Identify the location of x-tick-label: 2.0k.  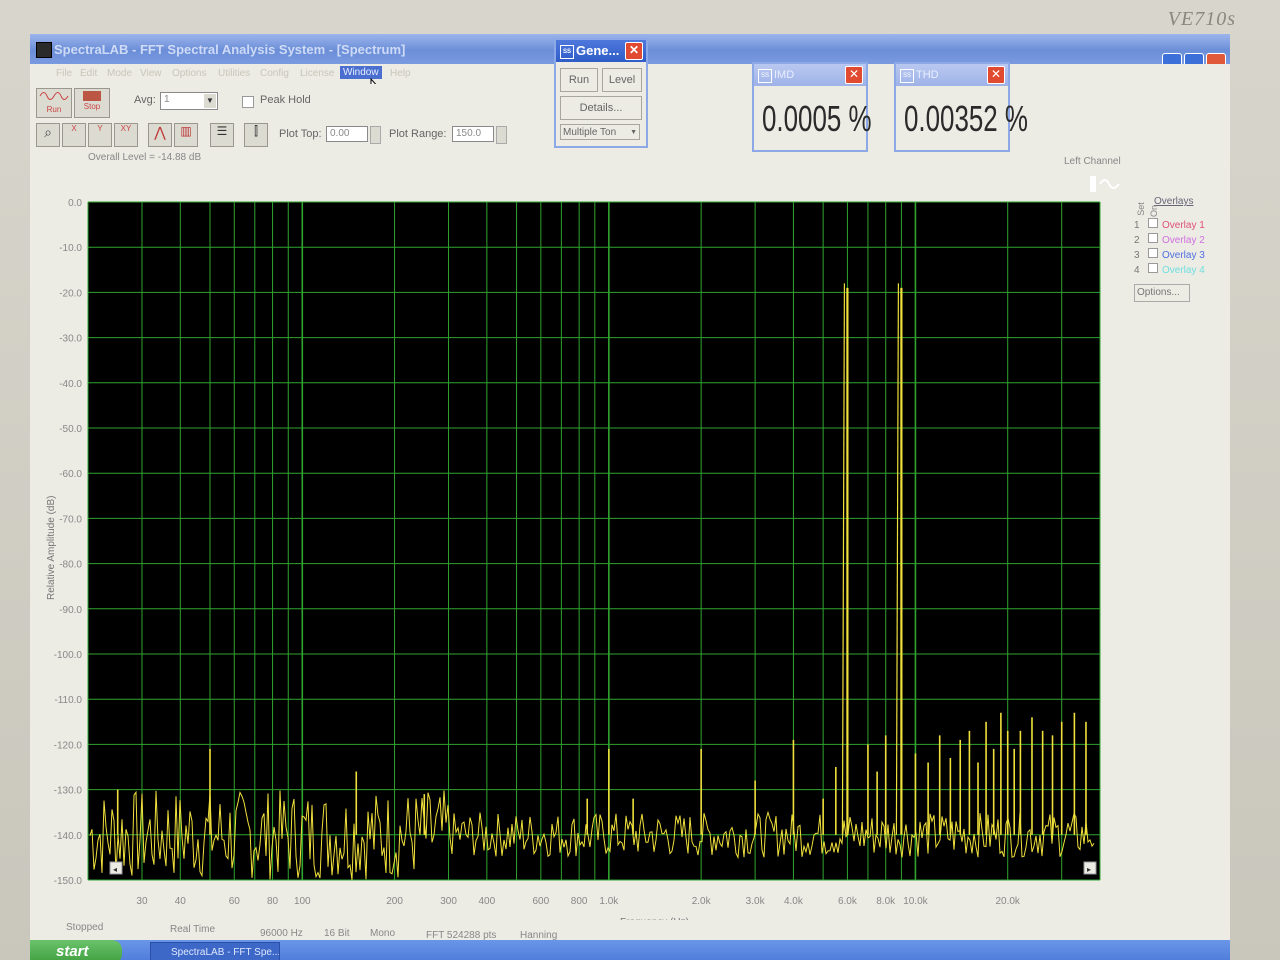
(702, 901).